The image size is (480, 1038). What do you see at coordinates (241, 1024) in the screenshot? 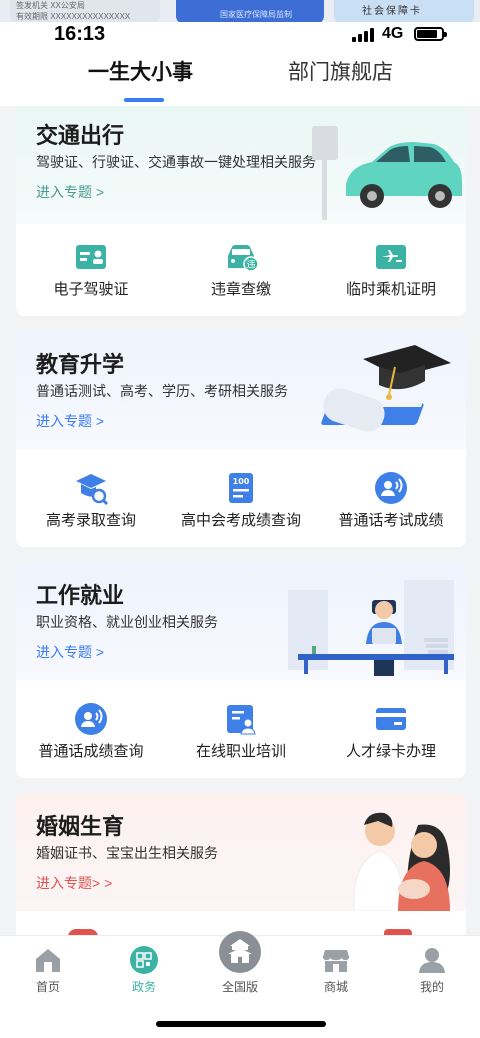
I see `home-indicator` at bounding box center [241, 1024].